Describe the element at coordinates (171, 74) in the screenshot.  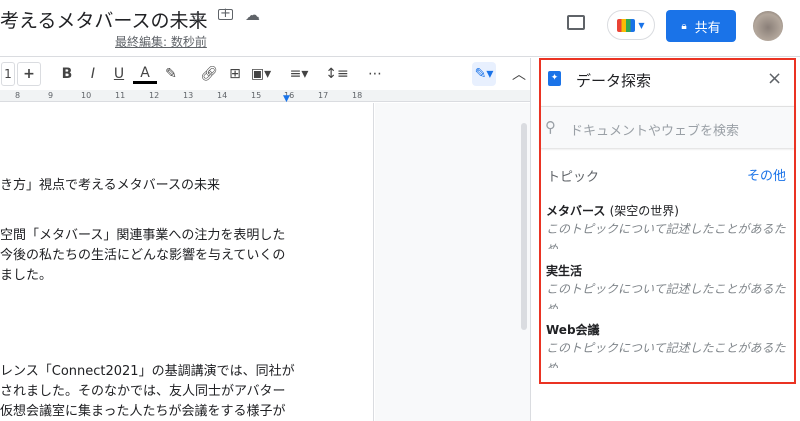
I see `highlight-icon: ✎` at that location.